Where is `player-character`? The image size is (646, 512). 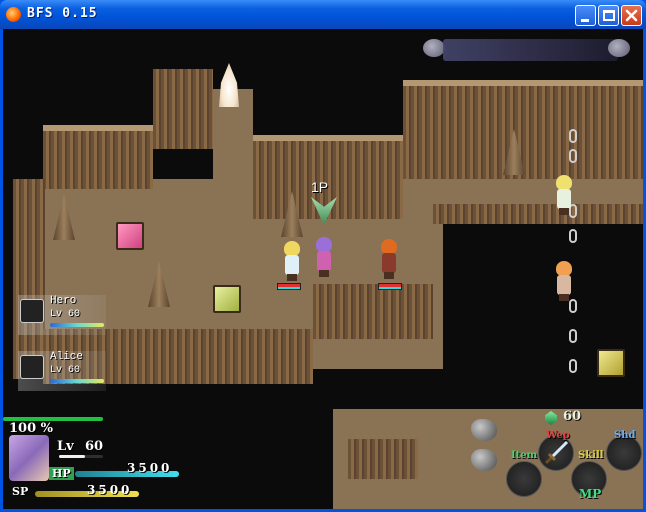
player-character is located at coordinates (324, 257).